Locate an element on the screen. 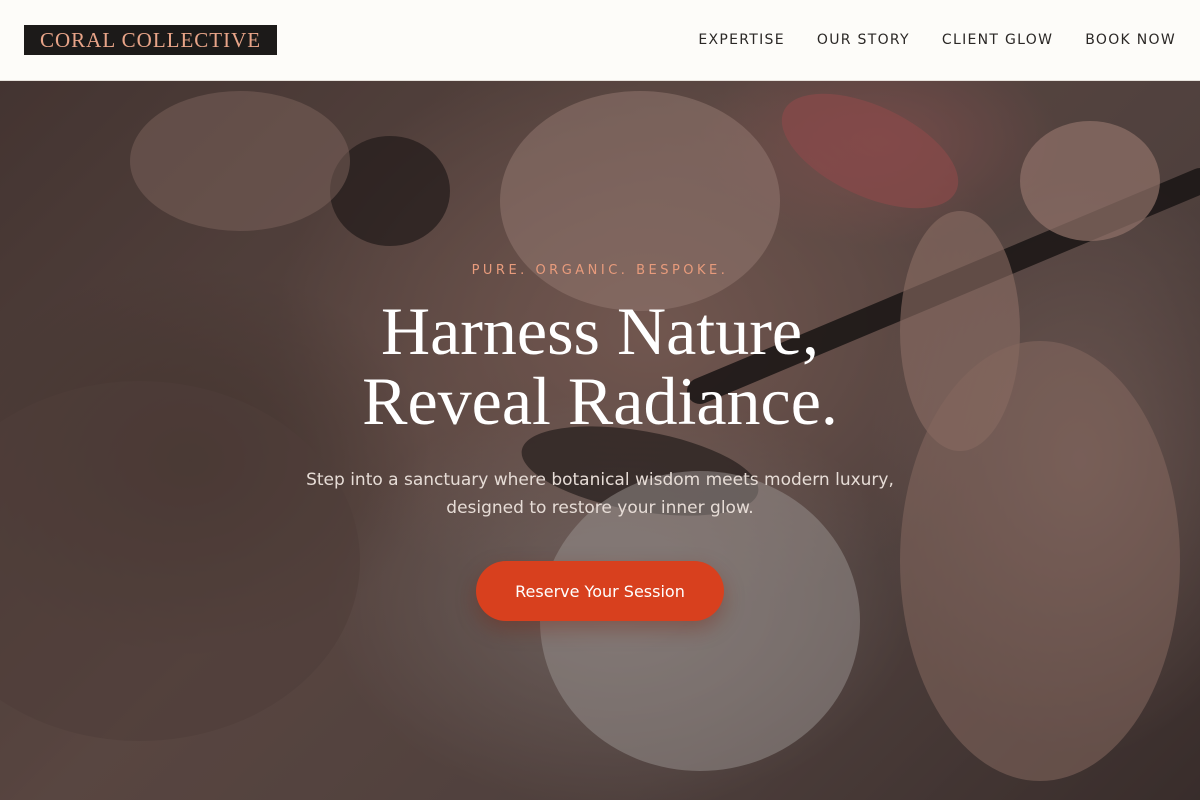  brand-logo: CORAL COLLECTIVE is located at coordinates (151, 40).